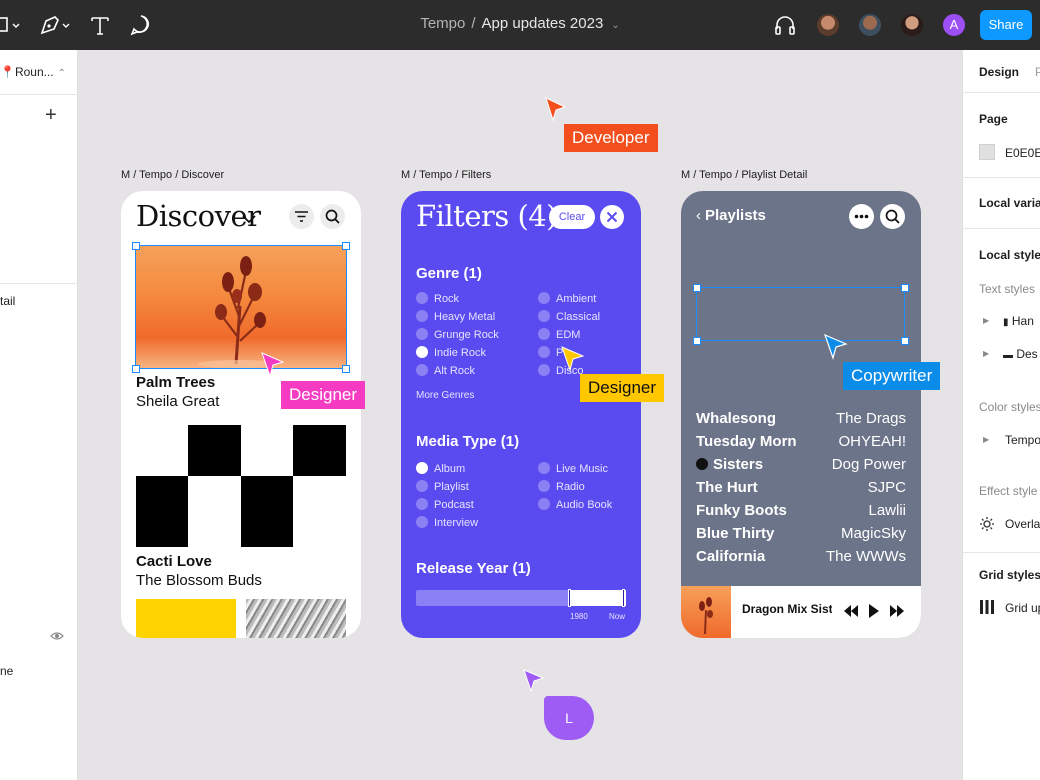  Describe the element at coordinates (746, 441) in the screenshot. I see `song-title: Tuesday Morn` at that location.